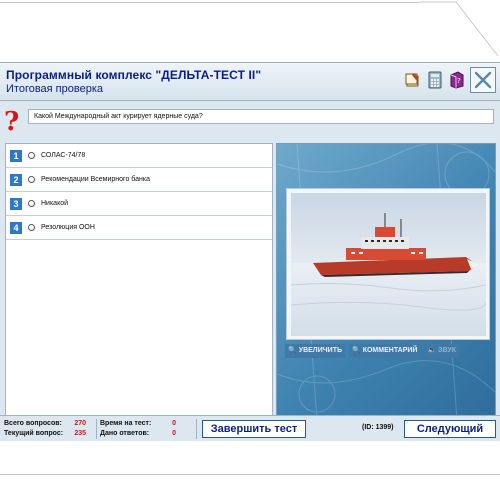 The width and height of the screenshot is (500, 500). Describe the element at coordinates (125, 433) in the screenshot. I see `answers-given-label: Дано ответов:` at that location.